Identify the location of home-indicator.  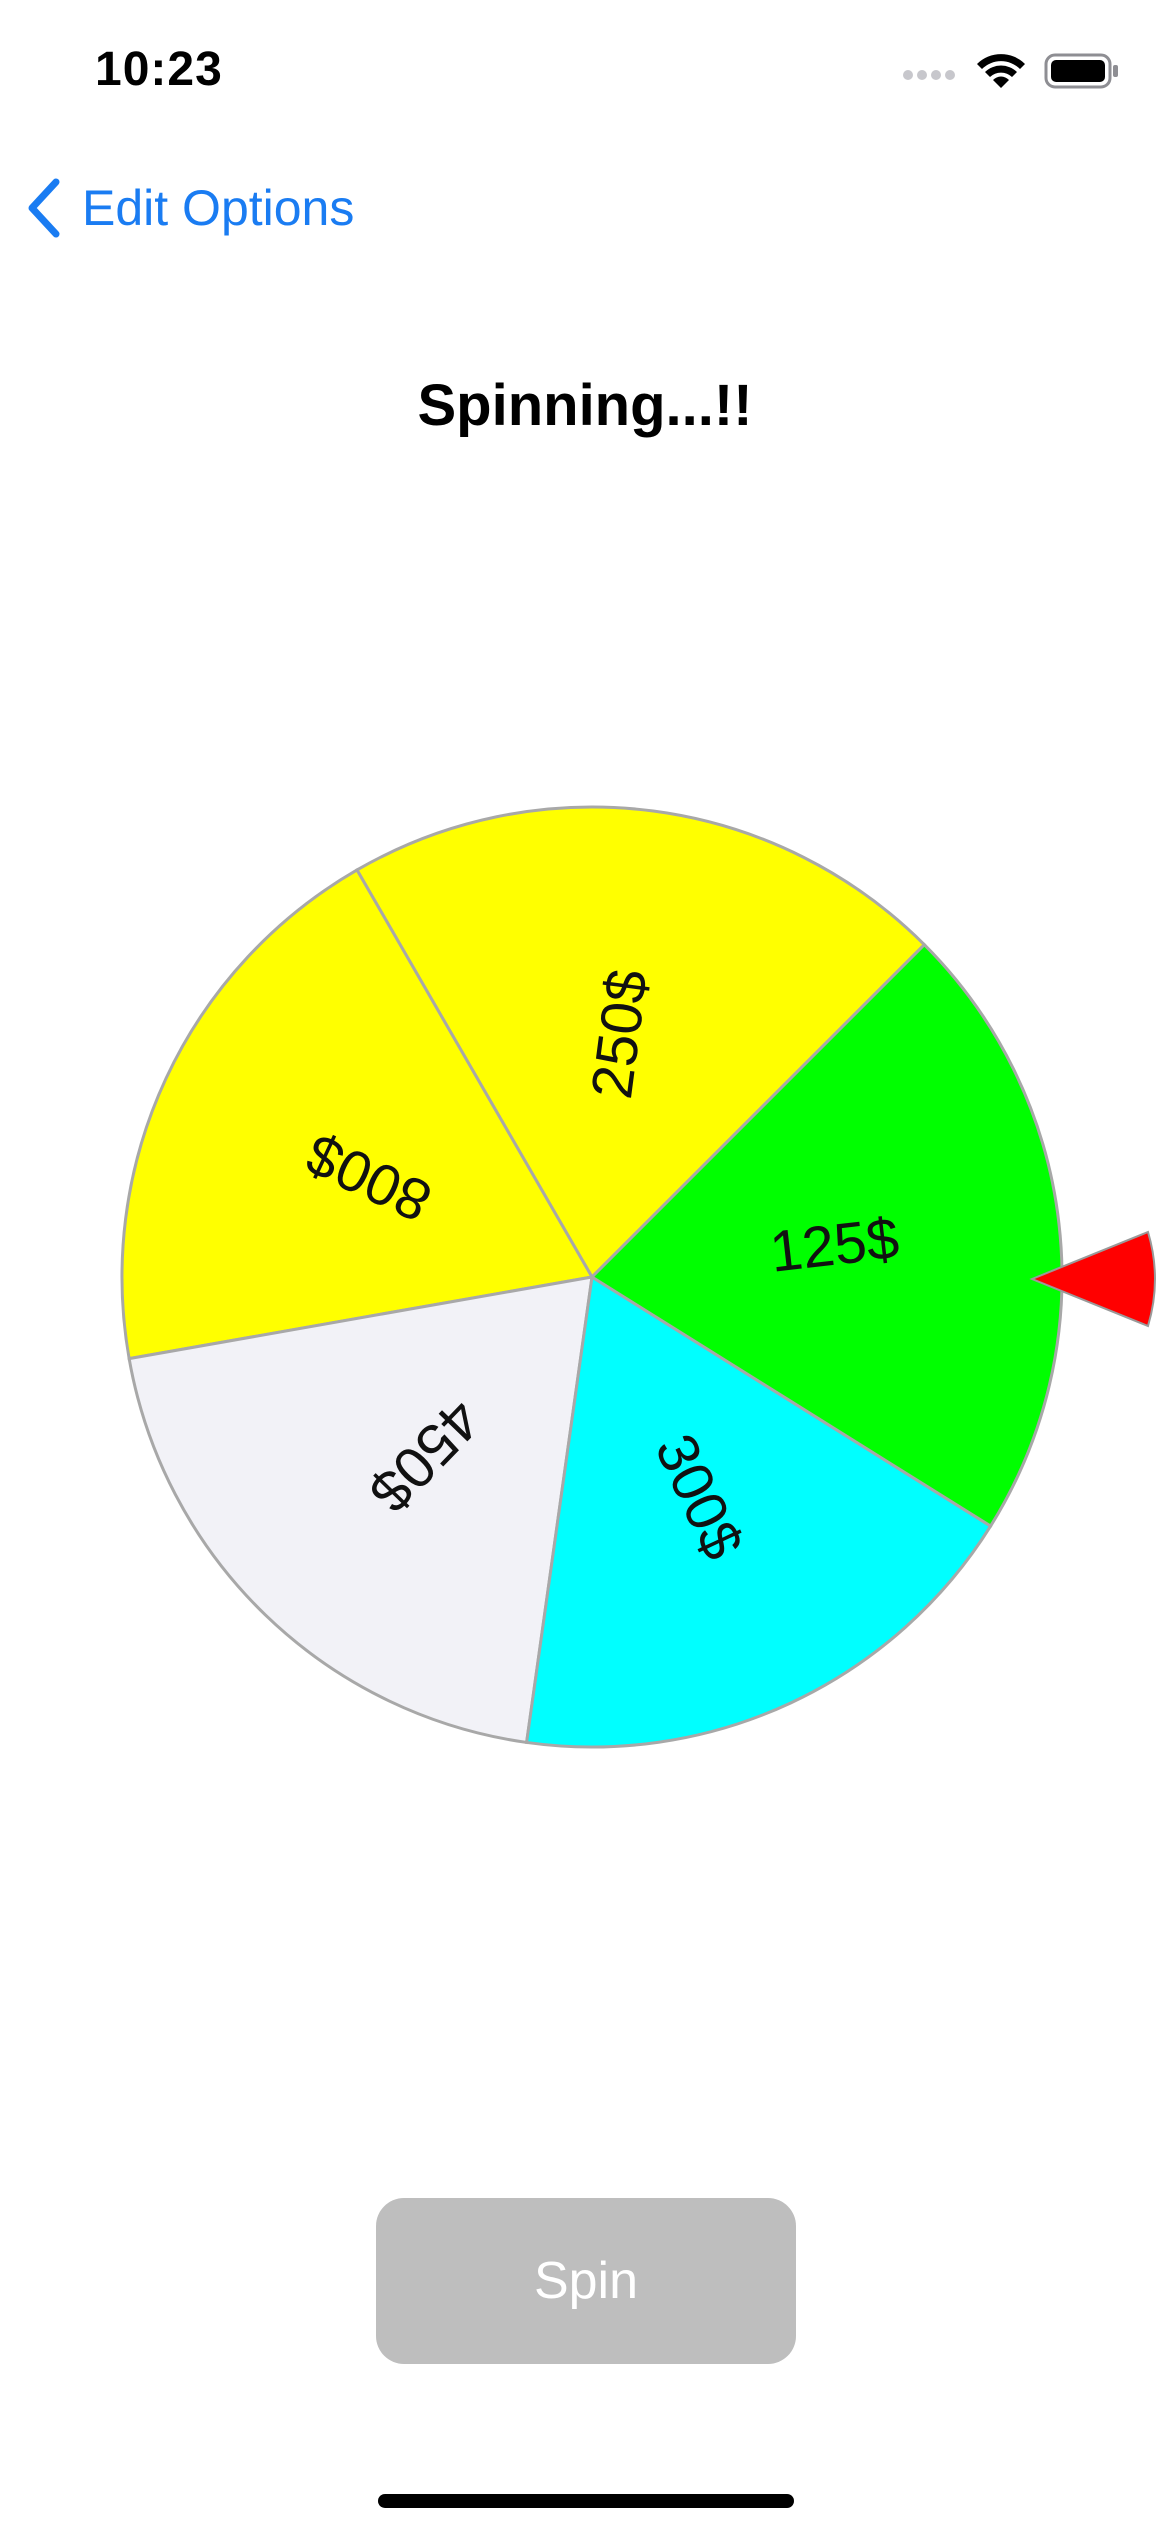
(586, 2501).